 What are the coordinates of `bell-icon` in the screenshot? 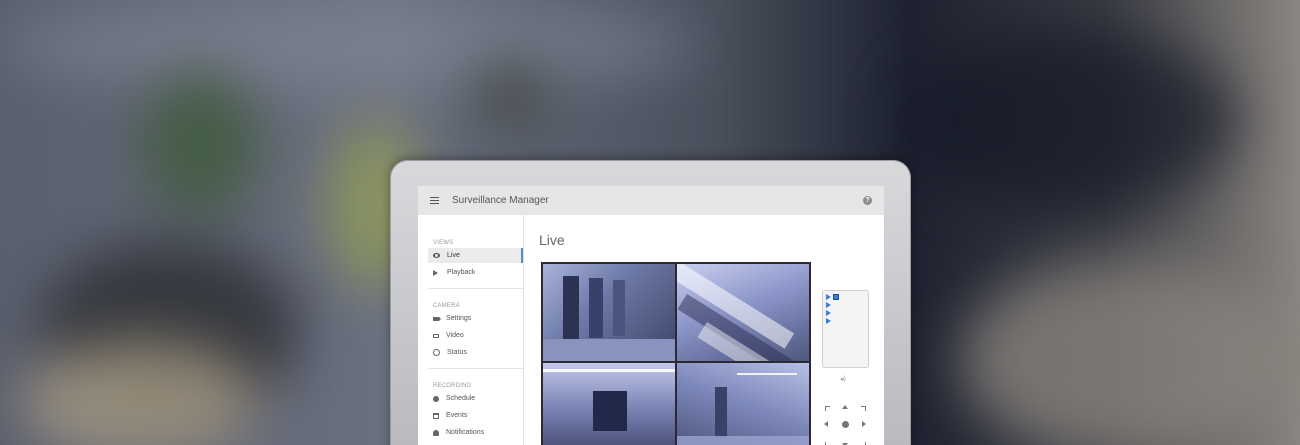 It's located at (436, 432).